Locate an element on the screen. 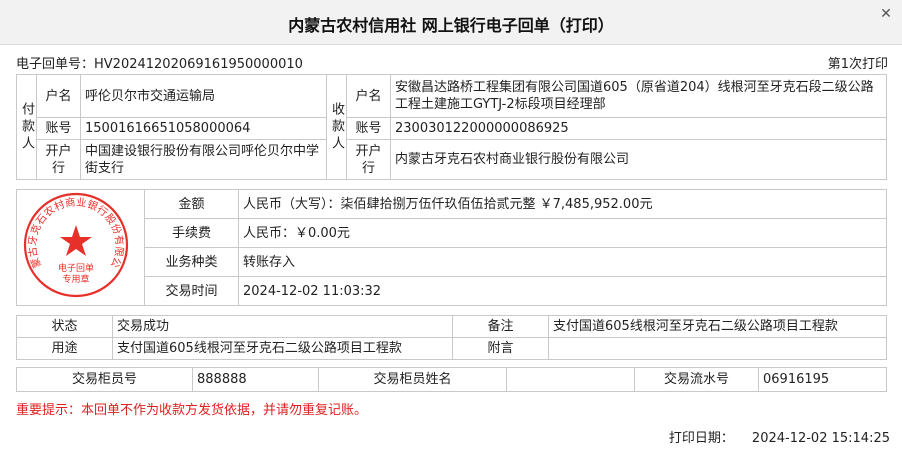  postscript-label: 附言 is located at coordinates (500, 348).